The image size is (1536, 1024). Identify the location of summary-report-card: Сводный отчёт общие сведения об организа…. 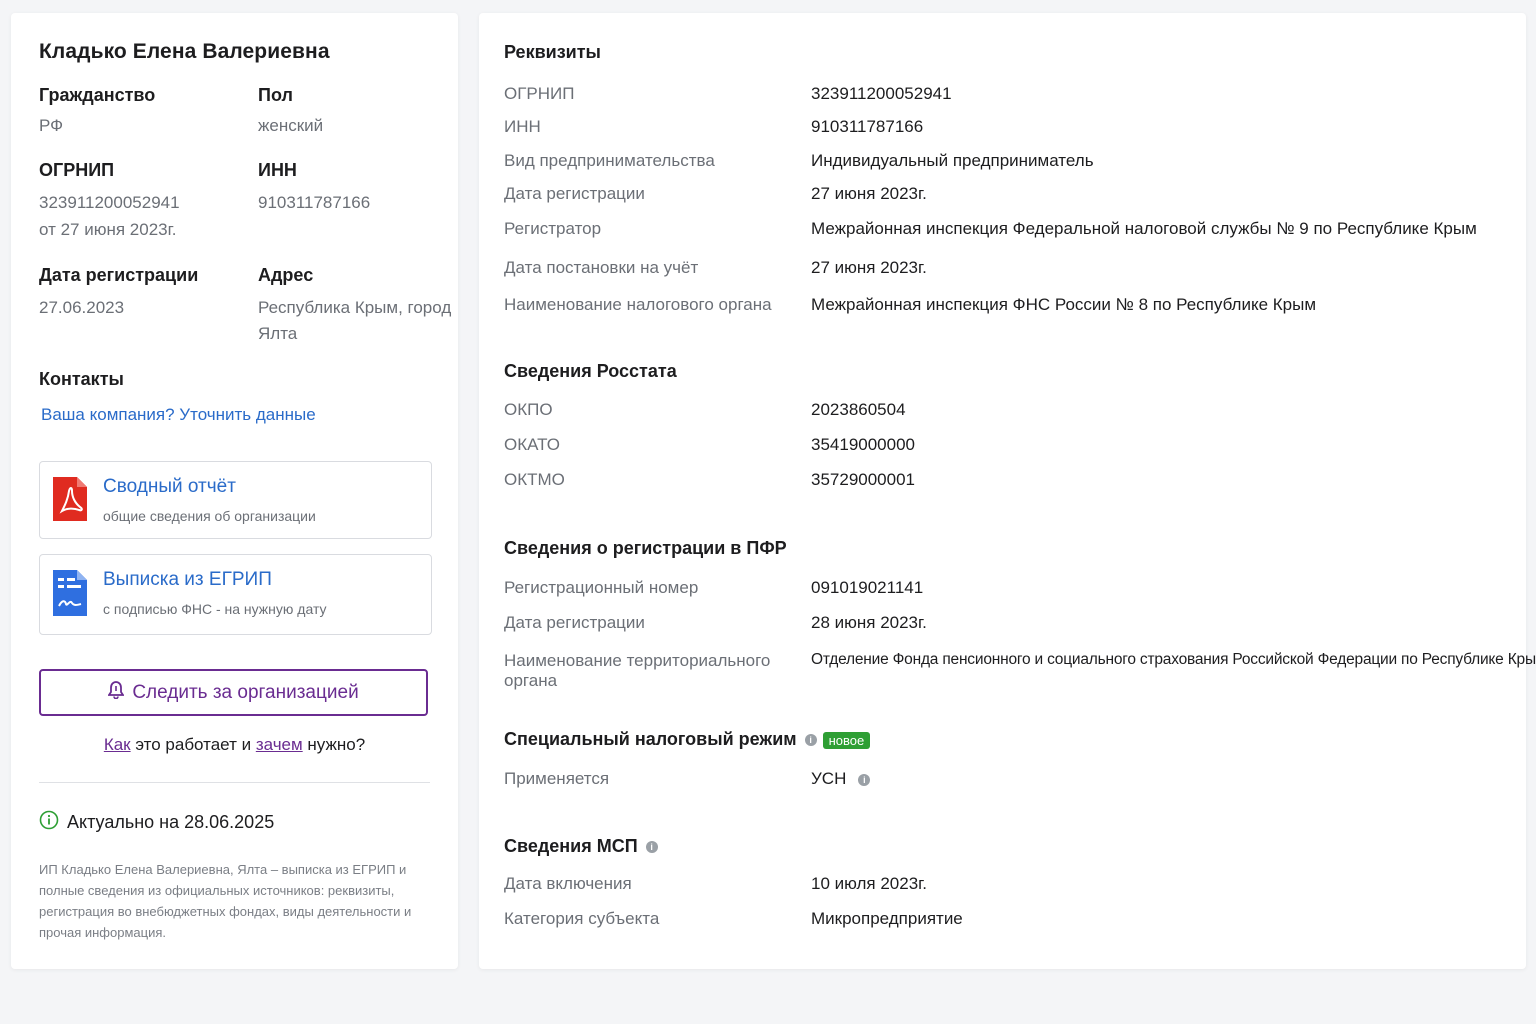
(235, 500).